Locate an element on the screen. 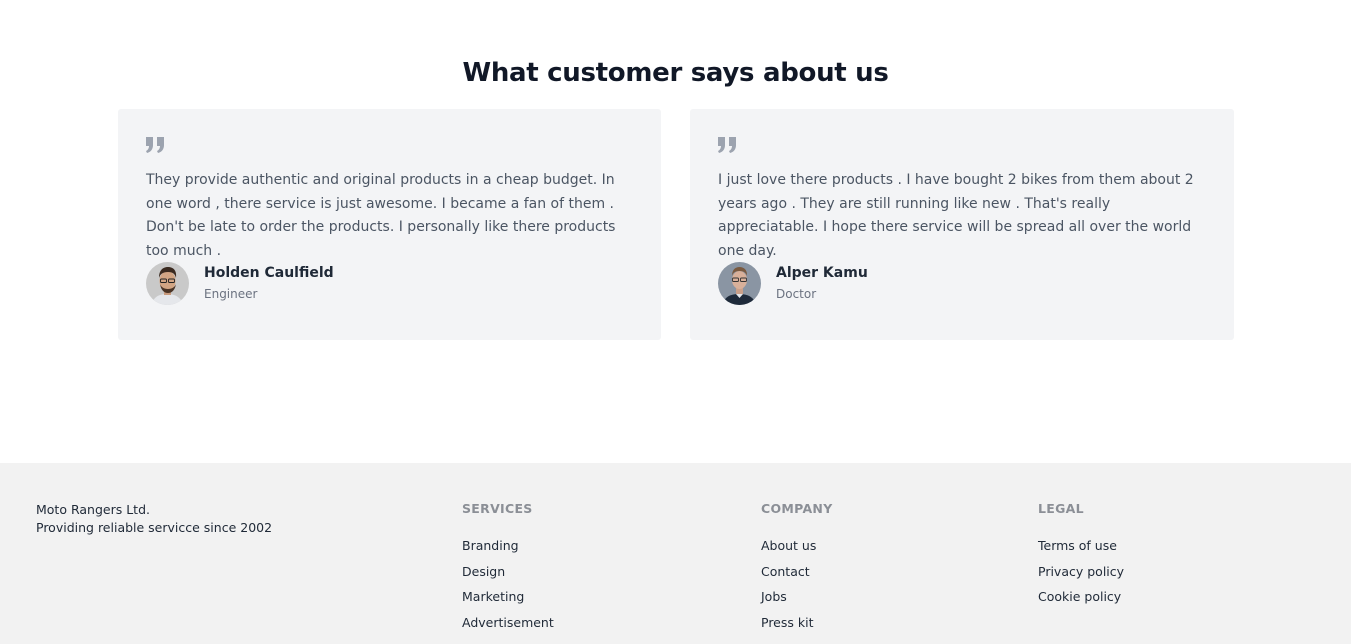  footer-link-branding: Branding is located at coordinates (508, 546).